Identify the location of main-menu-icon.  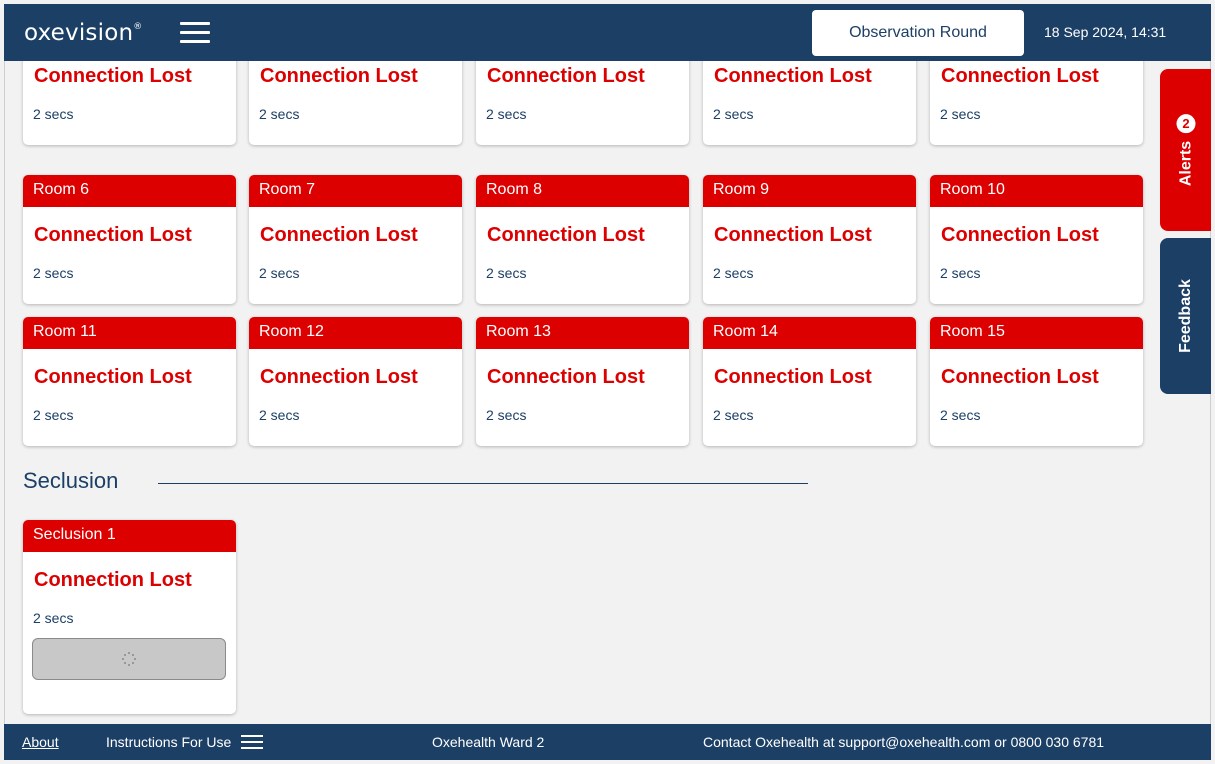
(195, 33).